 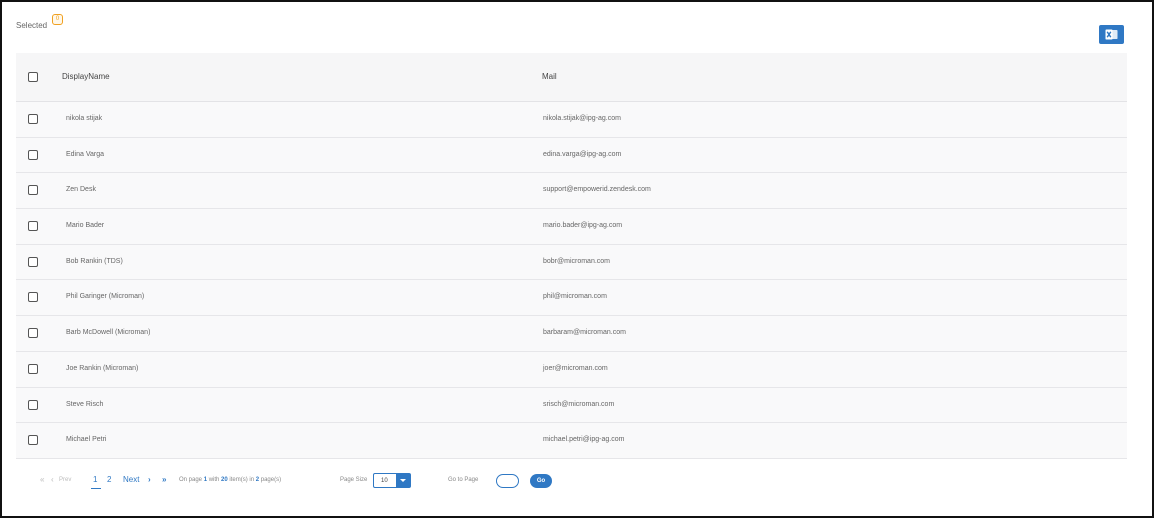 I want to click on table-row: Joe Rankin (Microman) joer@microman.com, so click(x=571, y=369).